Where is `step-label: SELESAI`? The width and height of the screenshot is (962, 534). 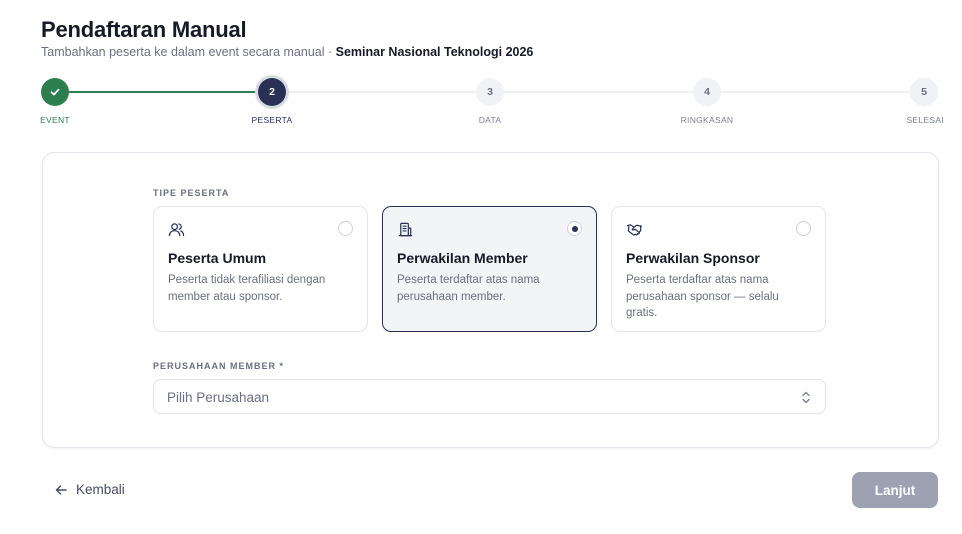 step-label: SELESAI is located at coordinates (925, 120).